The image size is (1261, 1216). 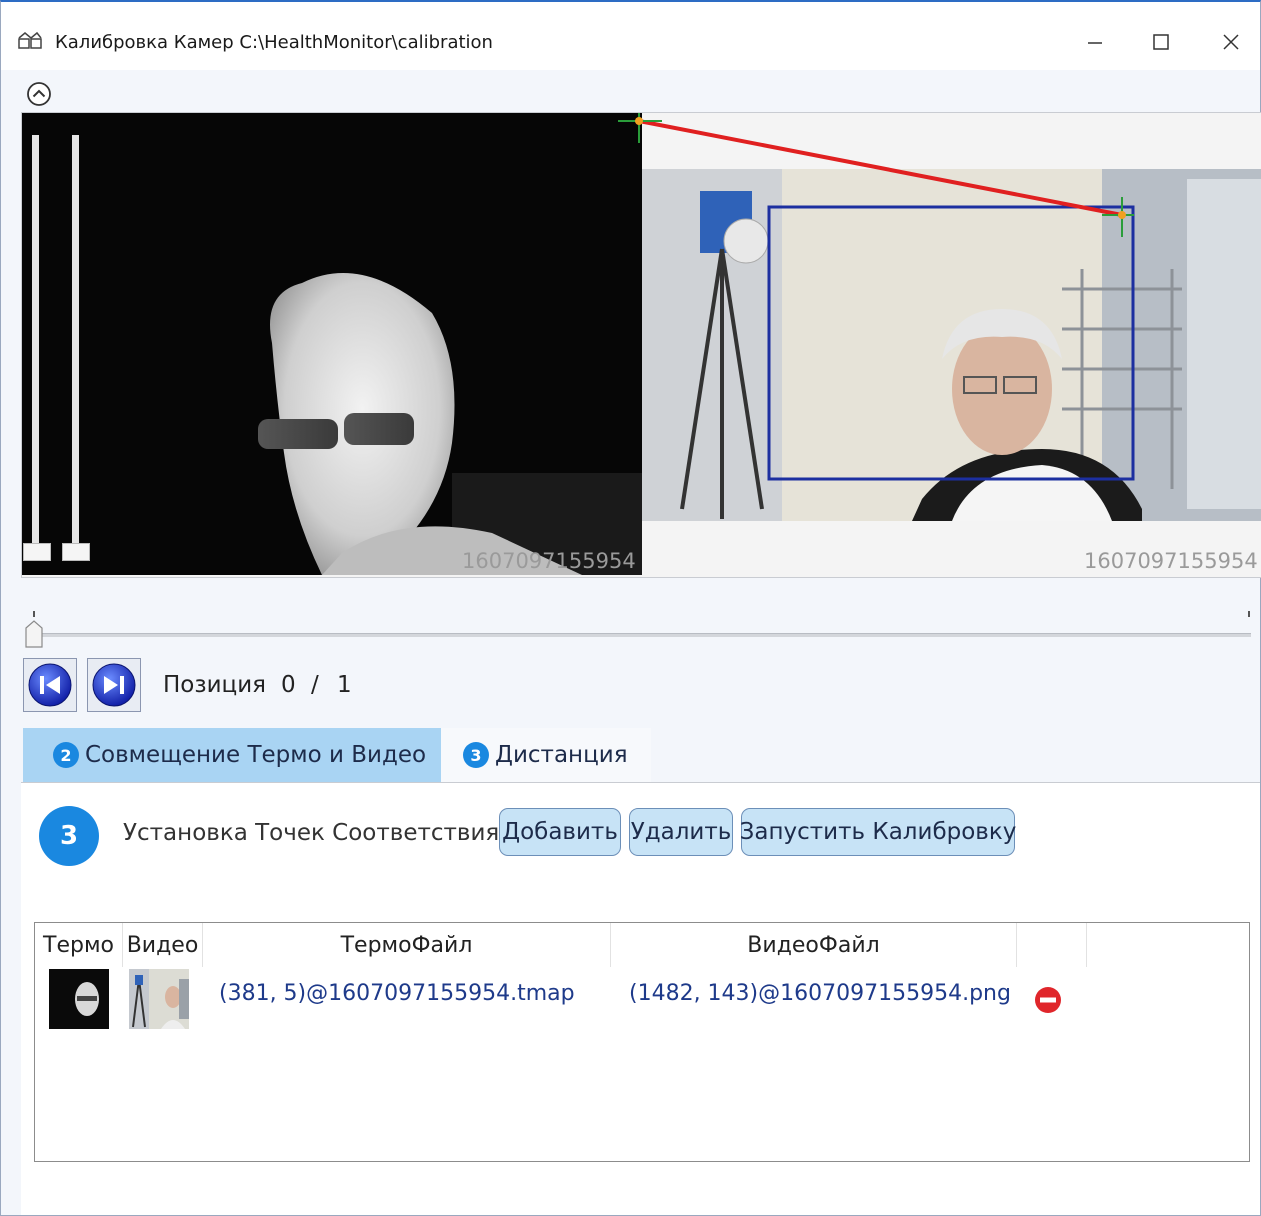 What do you see at coordinates (79, 999) in the screenshot?
I see `thermo-thumbnail` at bounding box center [79, 999].